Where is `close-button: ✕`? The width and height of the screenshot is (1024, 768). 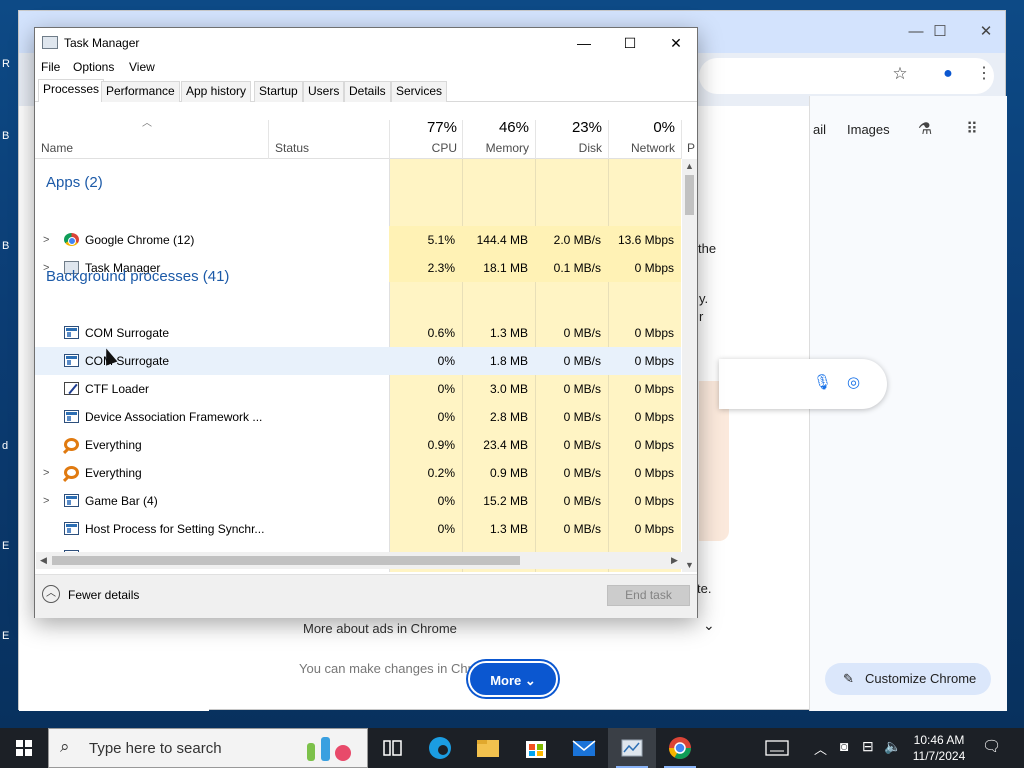 close-button: ✕ is located at coordinates (676, 43).